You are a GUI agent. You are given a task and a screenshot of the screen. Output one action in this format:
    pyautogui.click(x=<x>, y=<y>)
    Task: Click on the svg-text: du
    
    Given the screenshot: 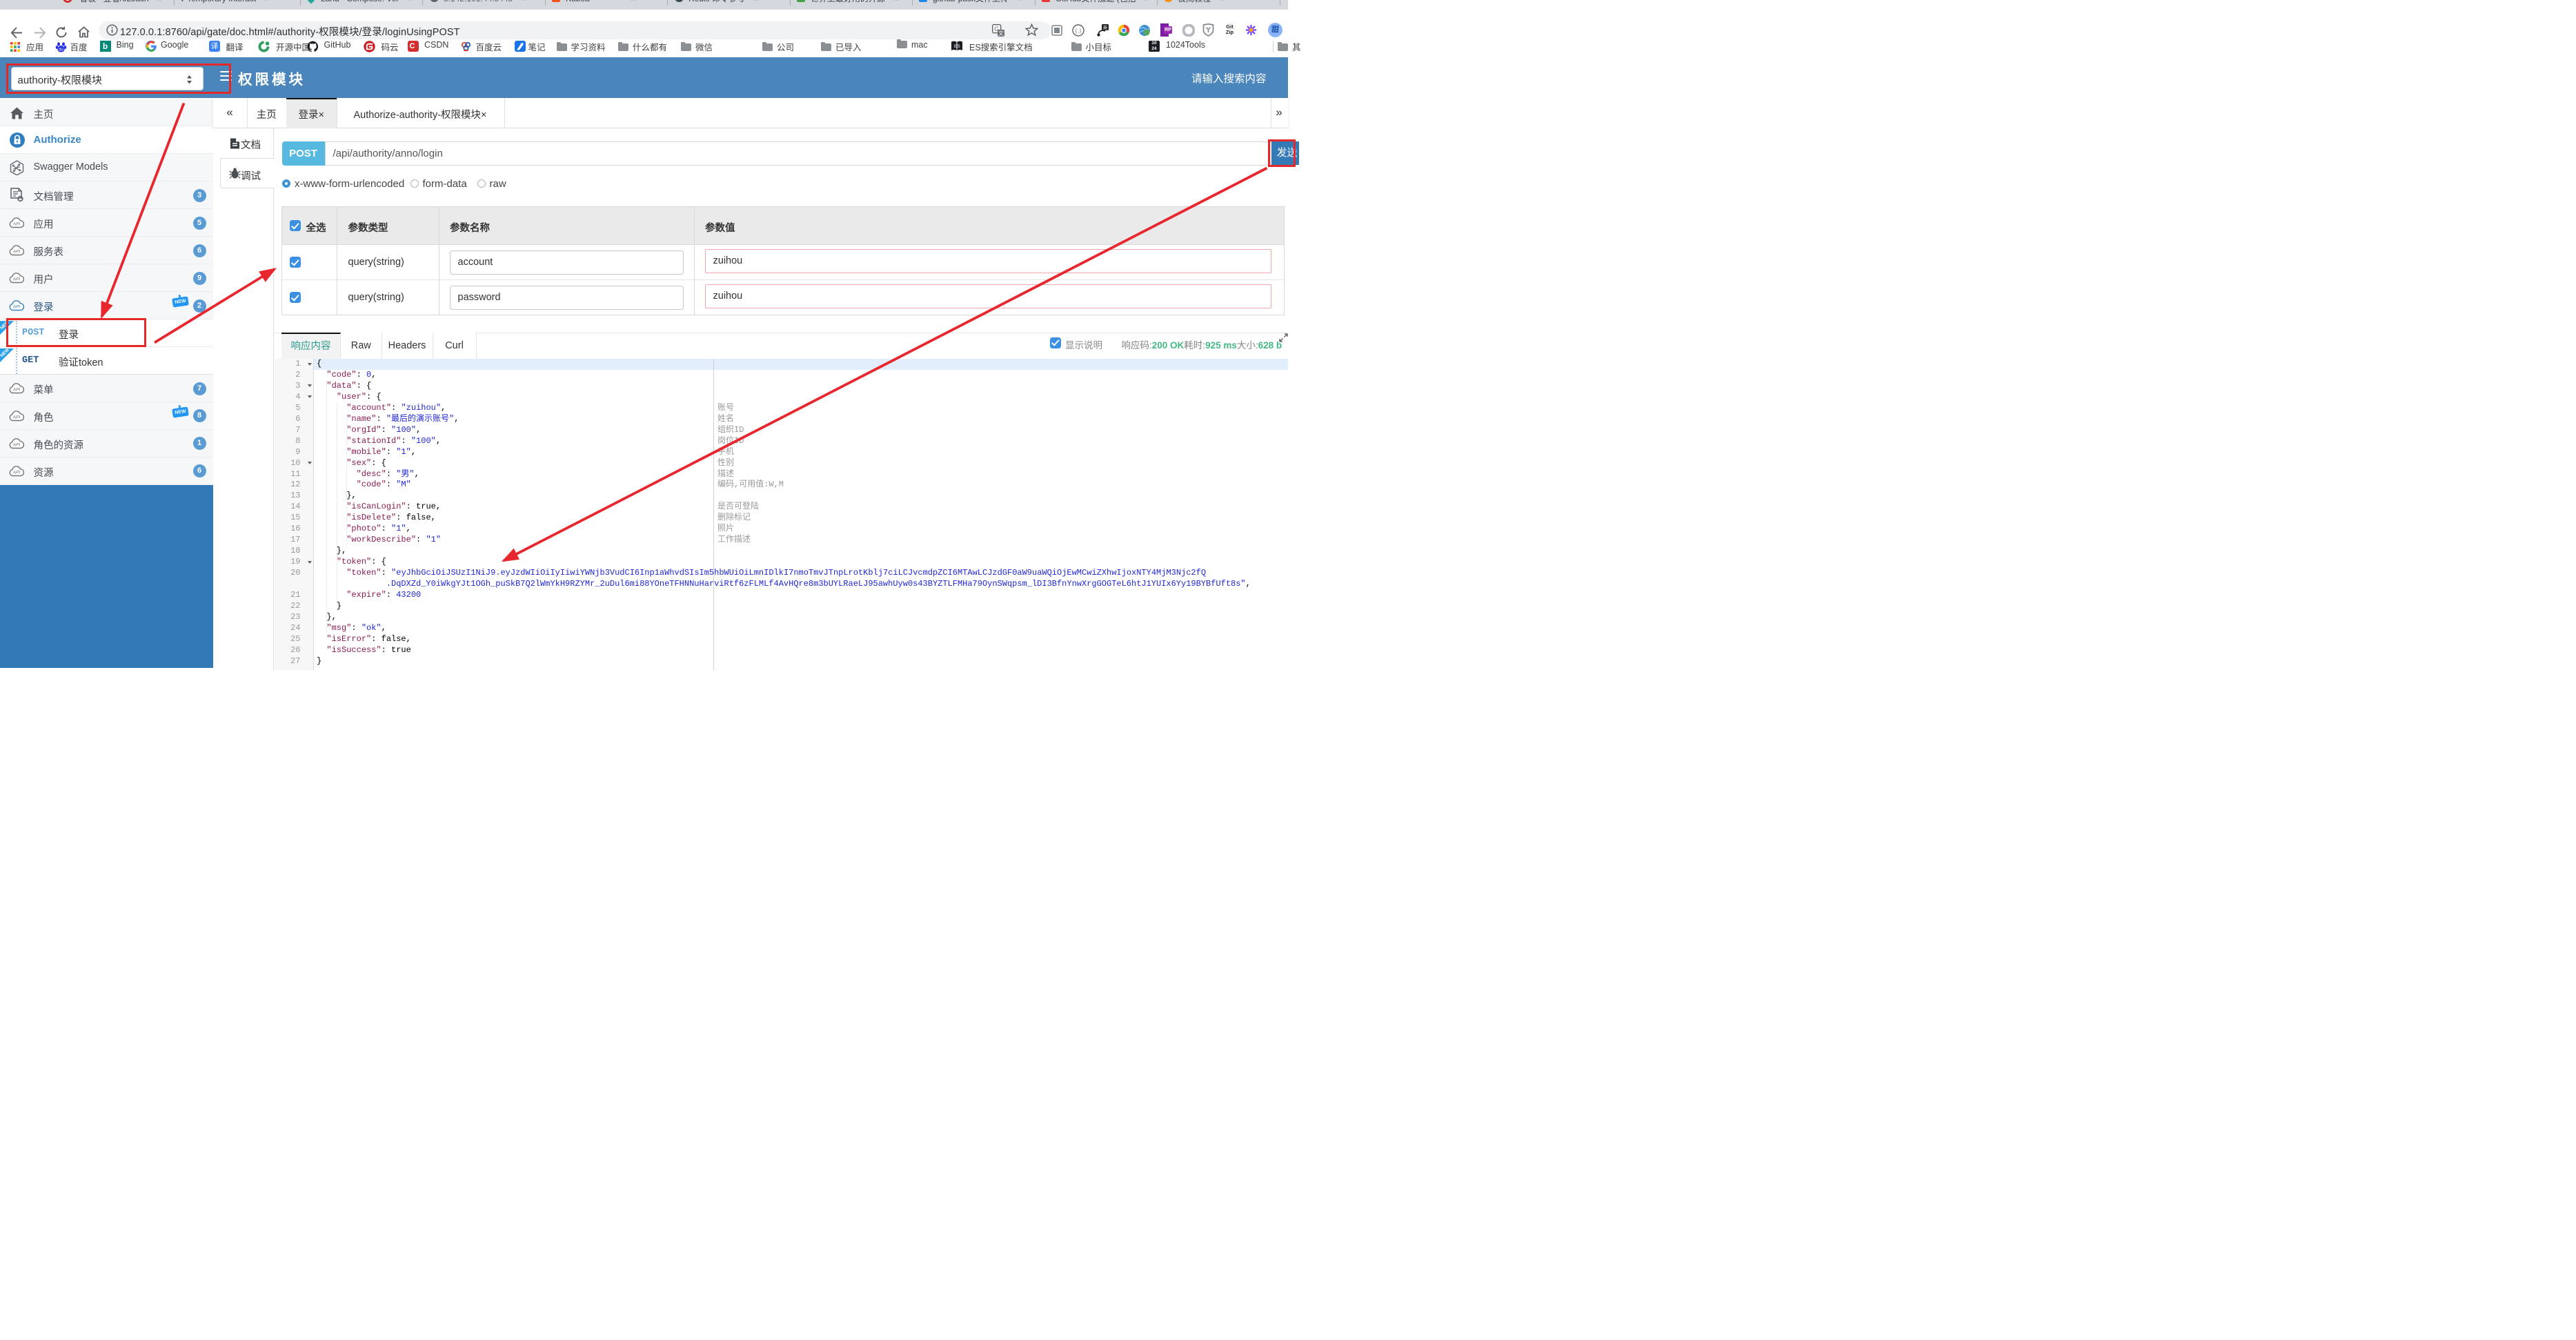 What is the action you would take?
    pyautogui.click(x=61, y=50)
    